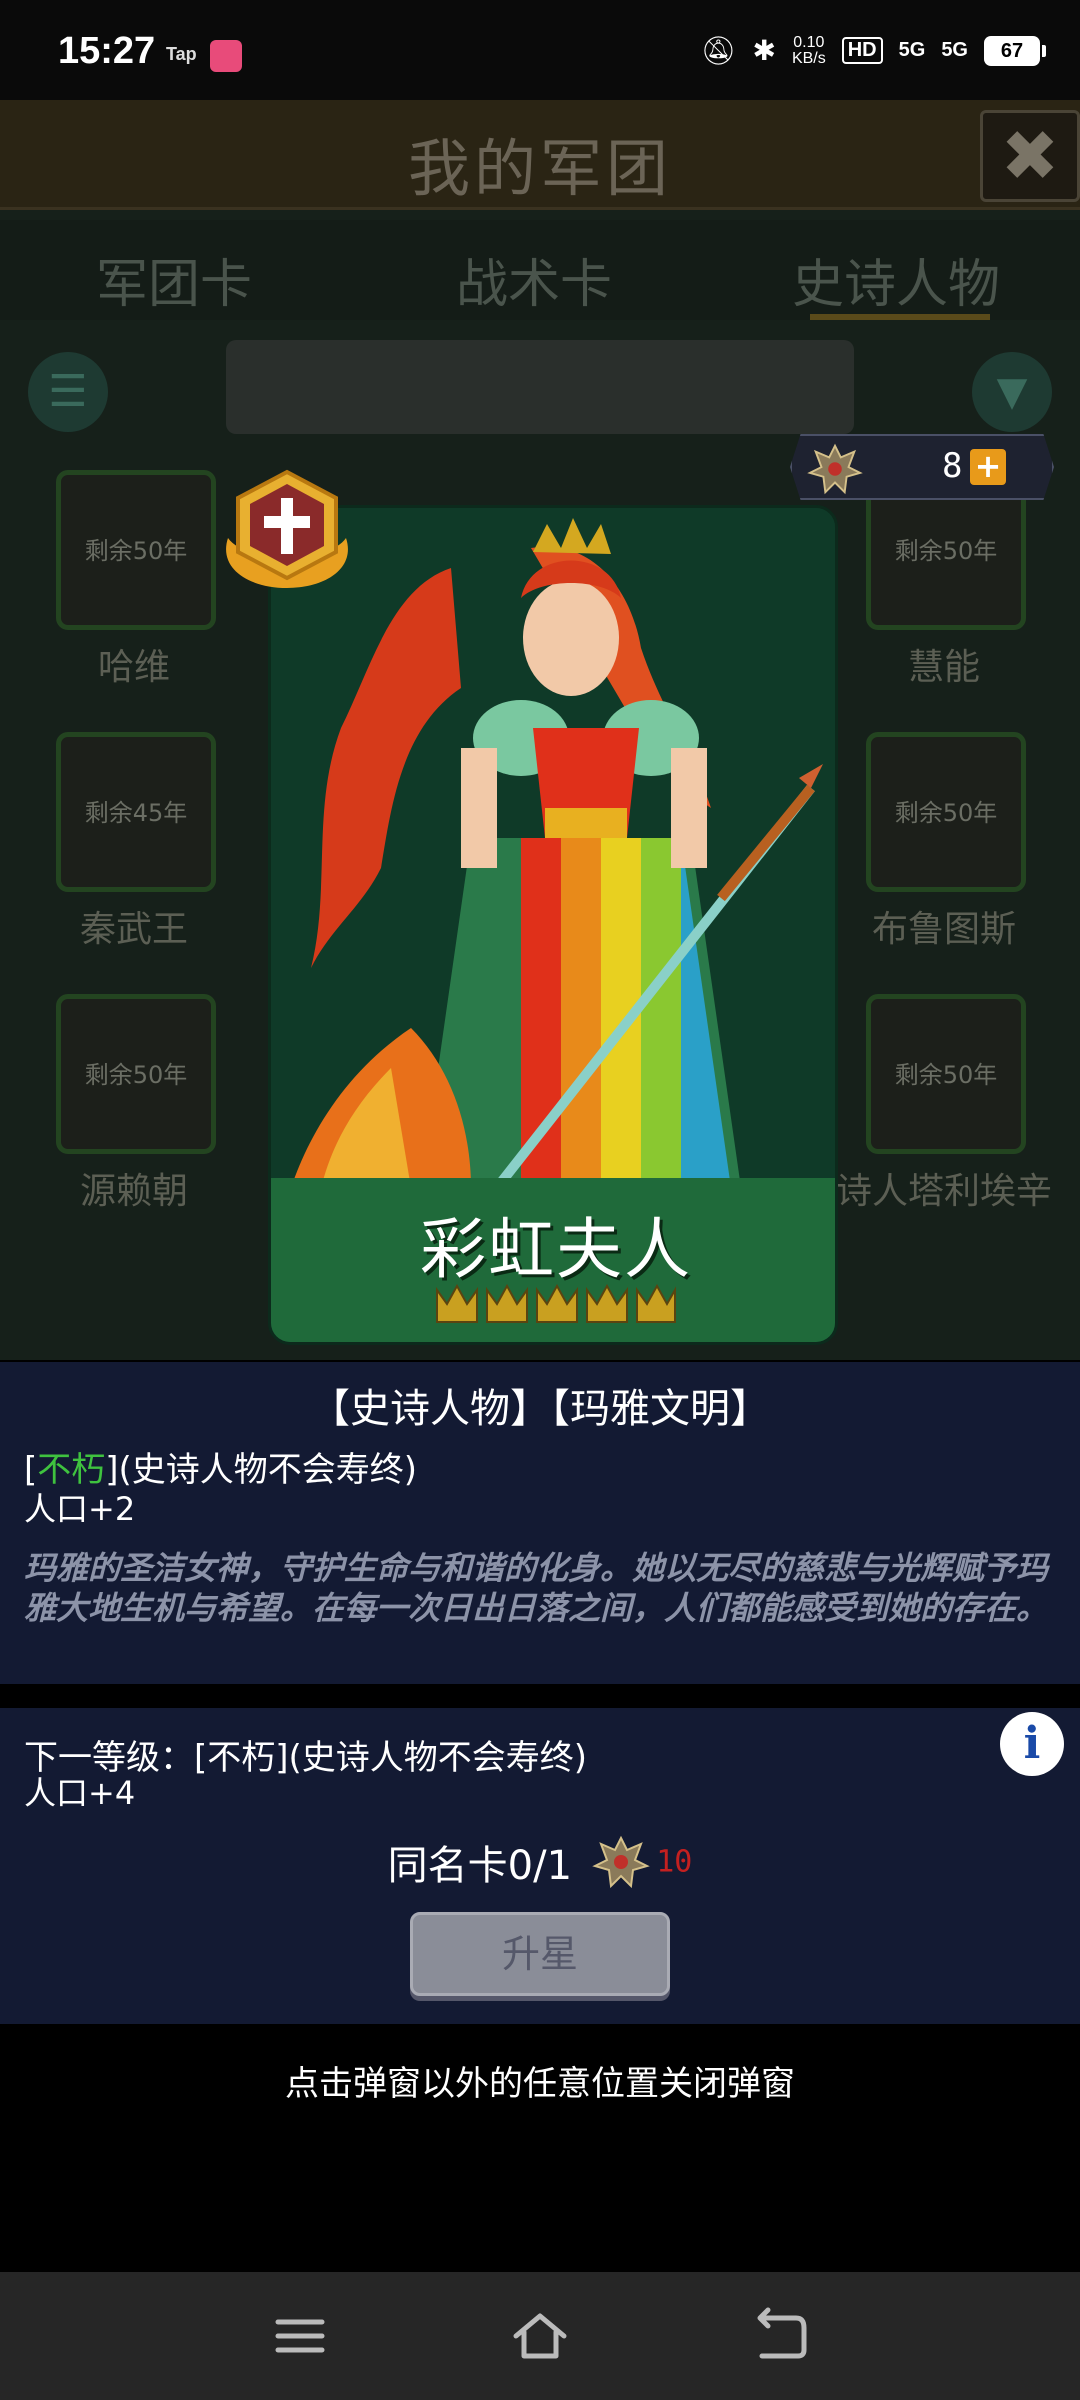 The height and width of the screenshot is (2400, 1080). I want to click on card-category-title: 【史诗人物】【玛雅文明】, so click(540, 1409).